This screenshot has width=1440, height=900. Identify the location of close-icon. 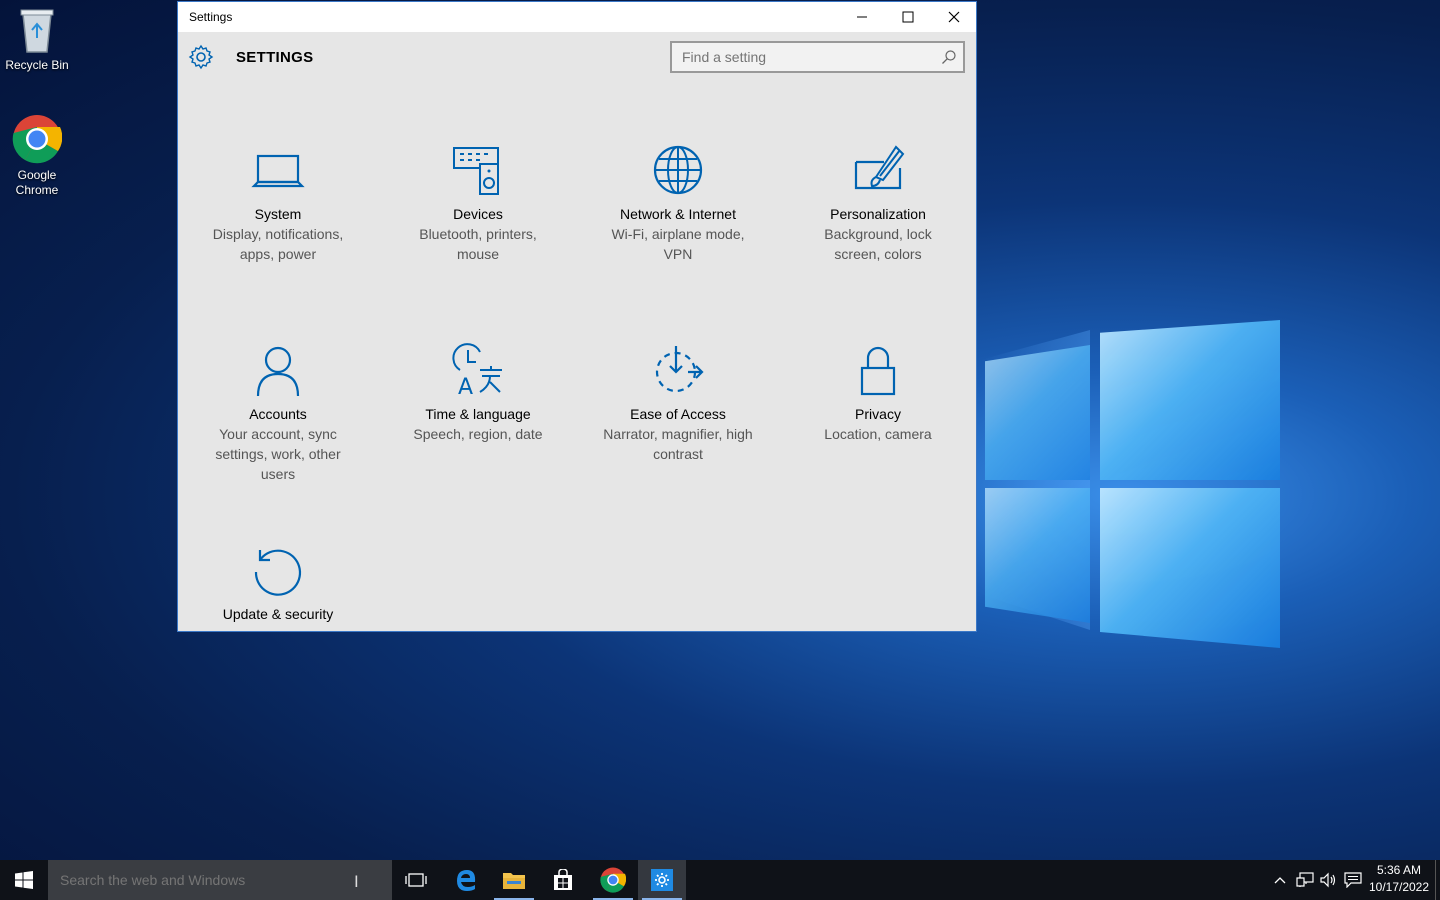
(954, 17).